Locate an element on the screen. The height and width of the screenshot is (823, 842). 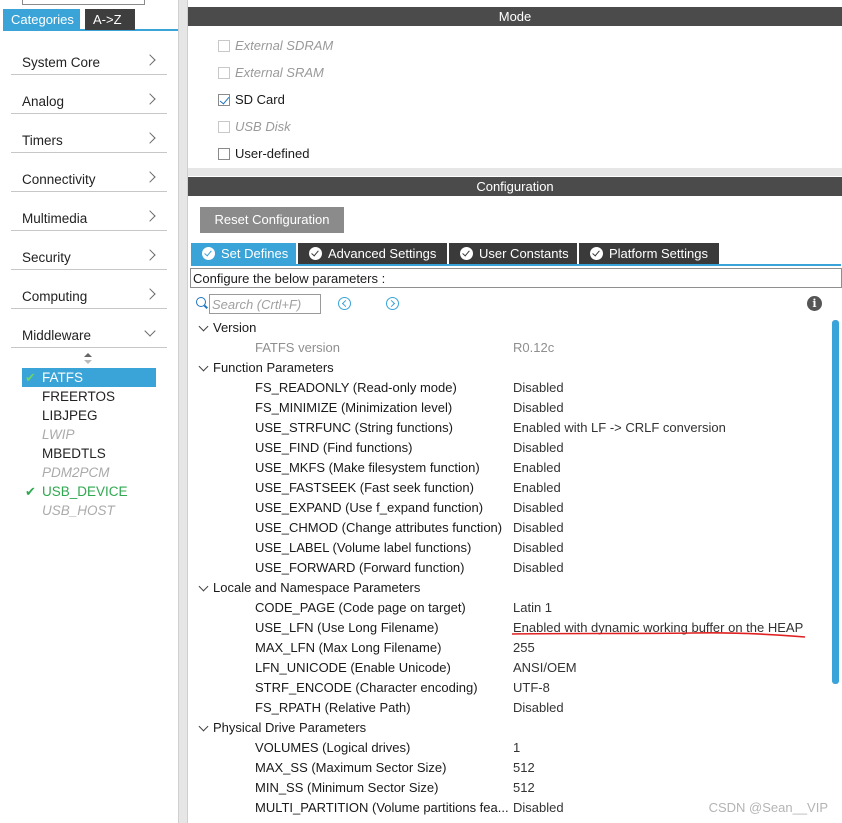
tree-group-version: Version is located at coordinates (508, 328).